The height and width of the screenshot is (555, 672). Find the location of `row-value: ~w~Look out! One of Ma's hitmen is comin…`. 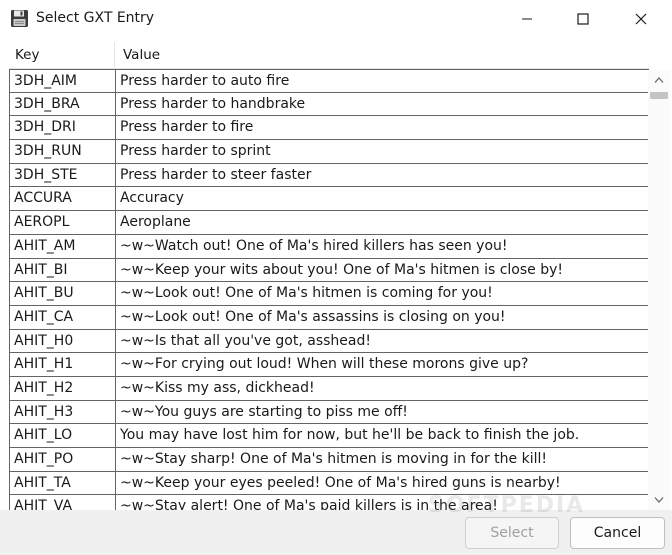

row-value: ~w~Look out! One of Ma's hitmen is comin… is located at coordinates (306, 293).